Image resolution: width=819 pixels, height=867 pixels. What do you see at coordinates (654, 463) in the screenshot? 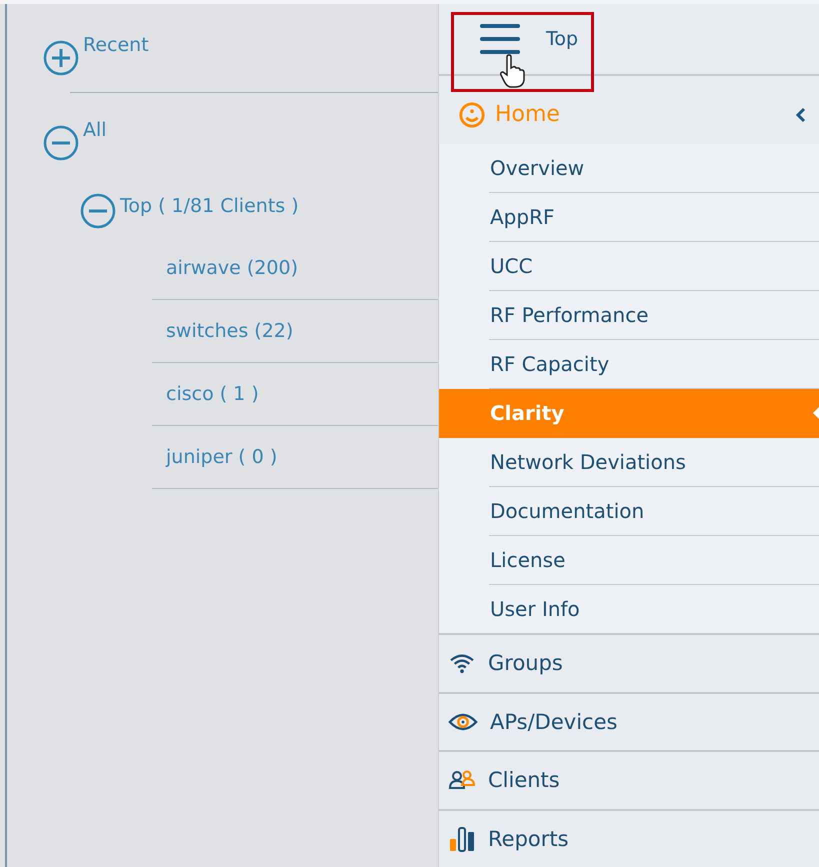
I see `menu-item: Network Deviations` at bounding box center [654, 463].